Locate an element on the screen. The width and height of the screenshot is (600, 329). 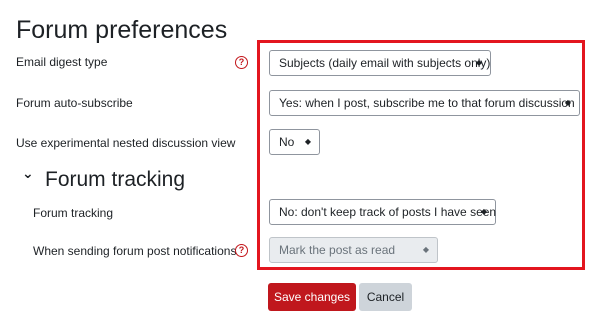
forum-tracking-toggle: ⌄ is located at coordinates (28, 174).